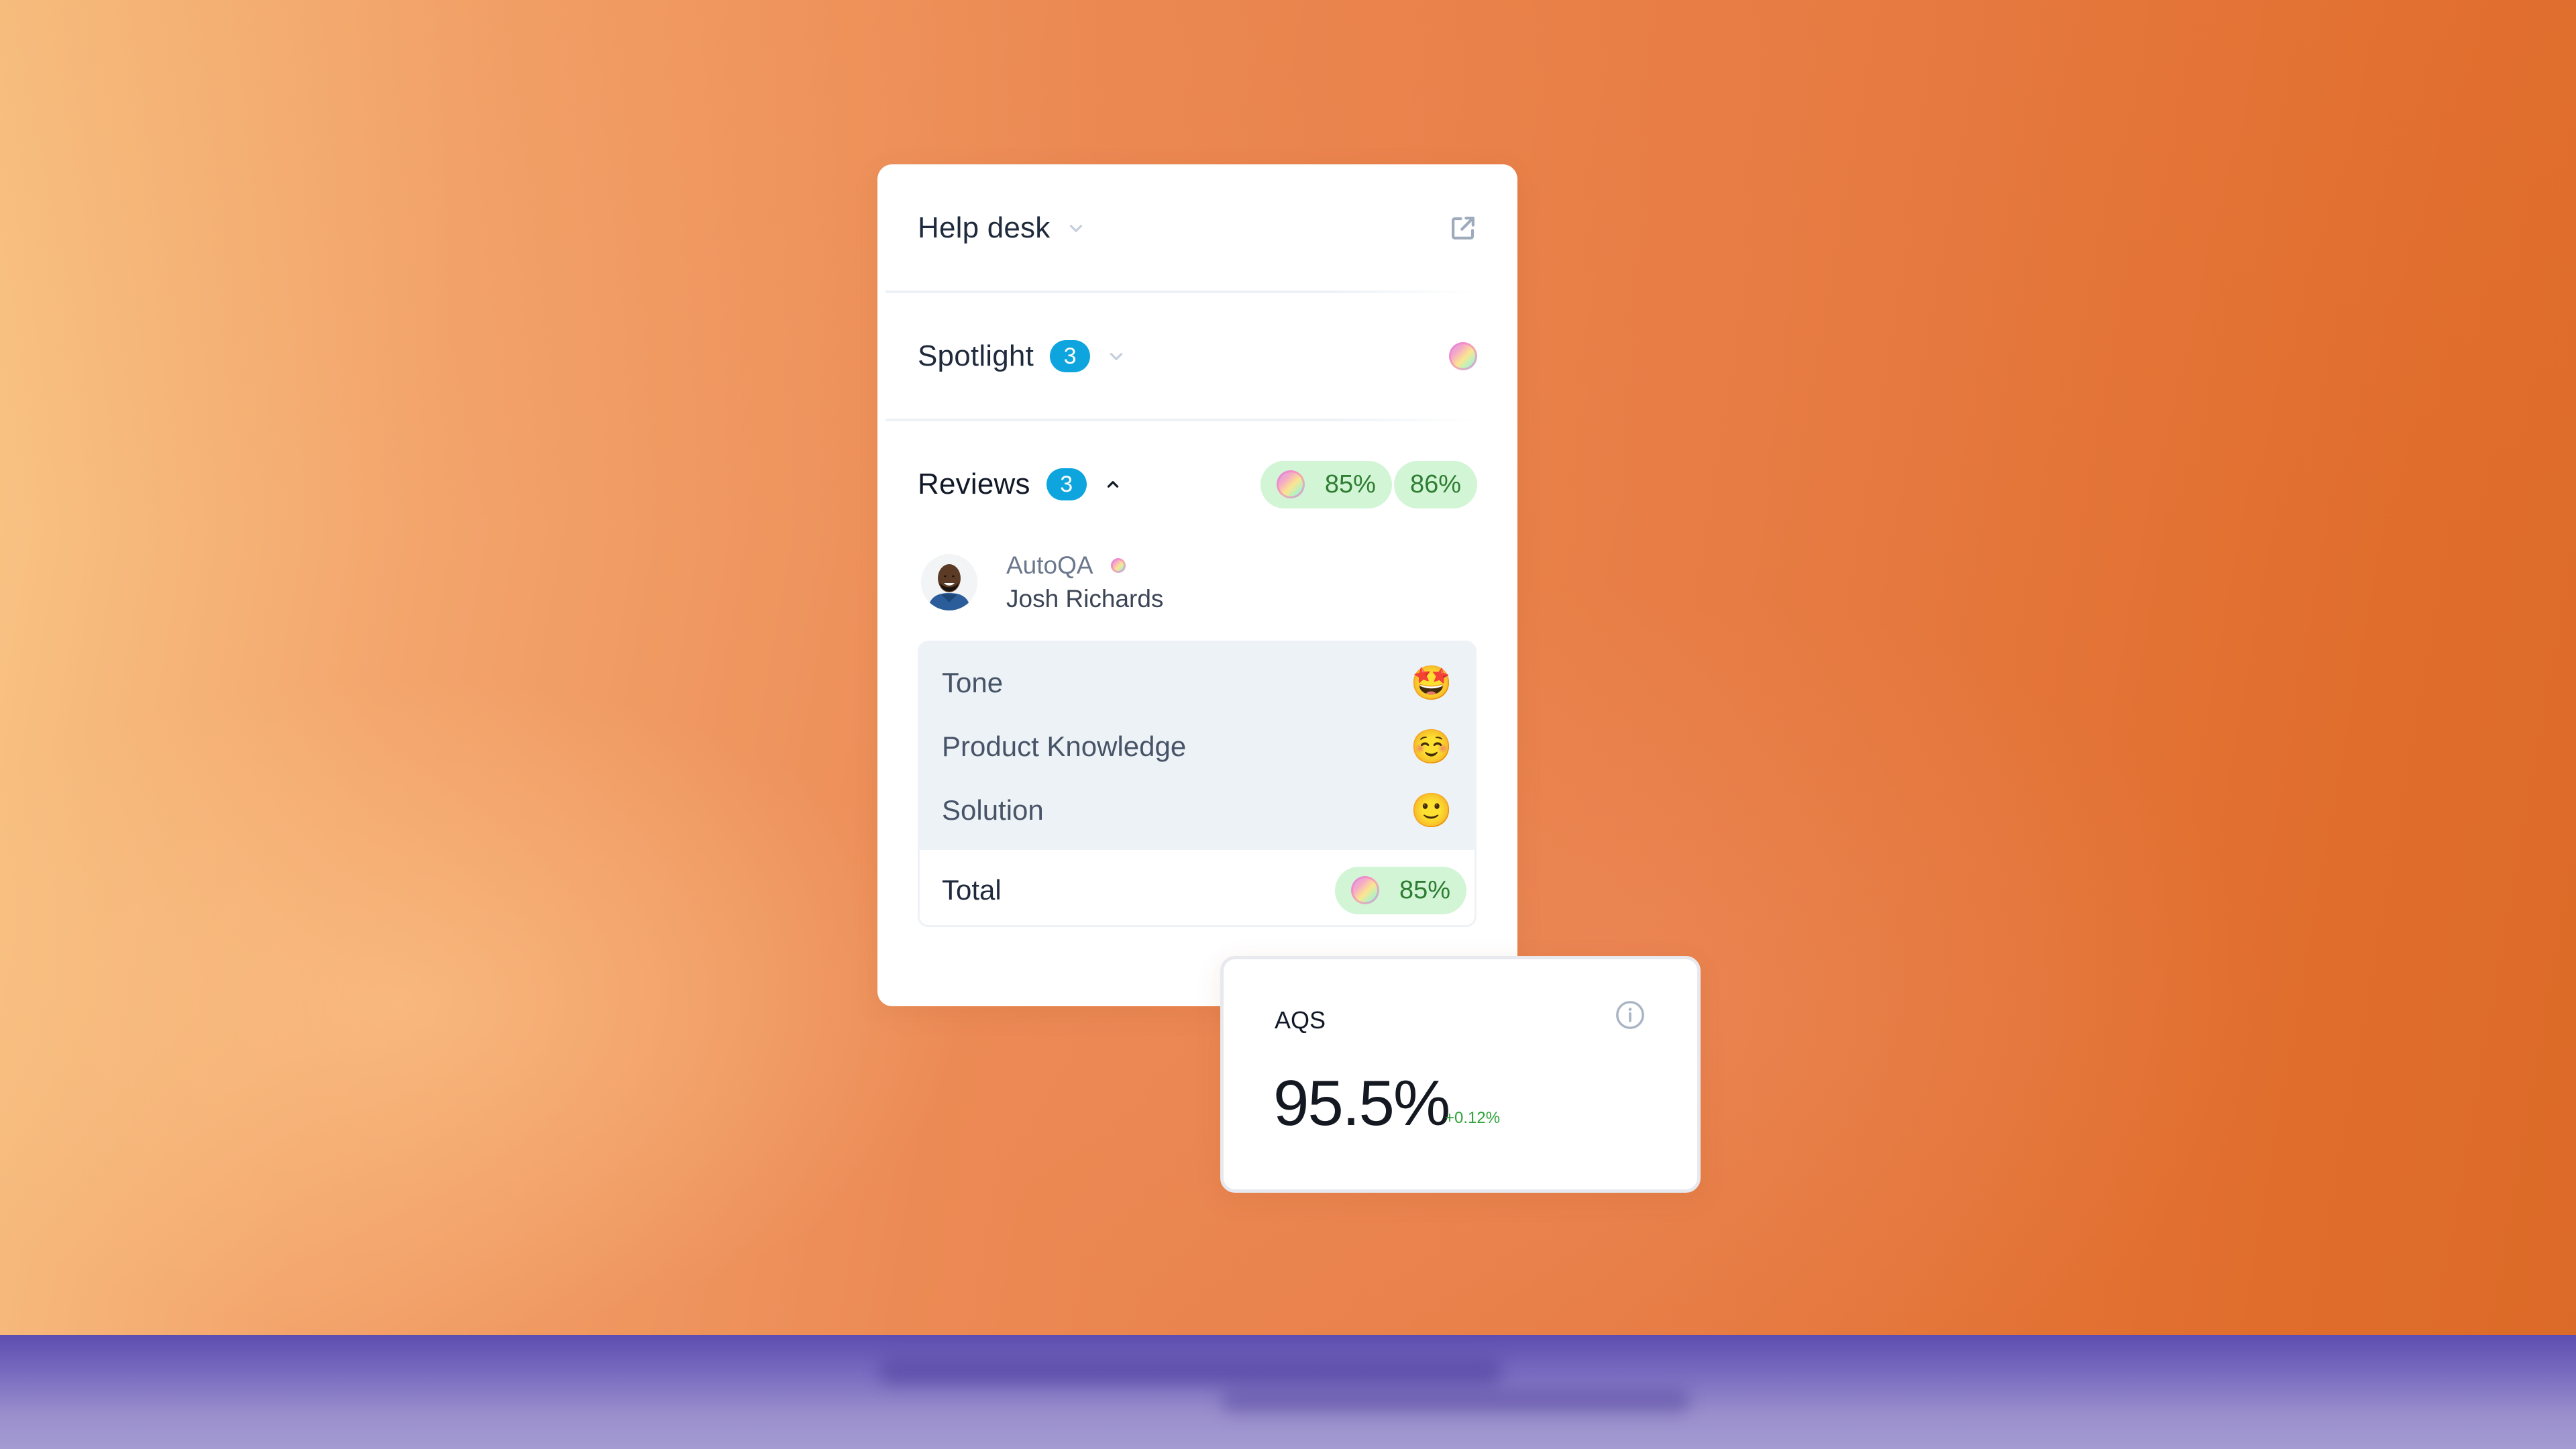  What do you see at coordinates (1424, 889) in the screenshot?
I see `total-score-value: 85%` at bounding box center [1424, 889].